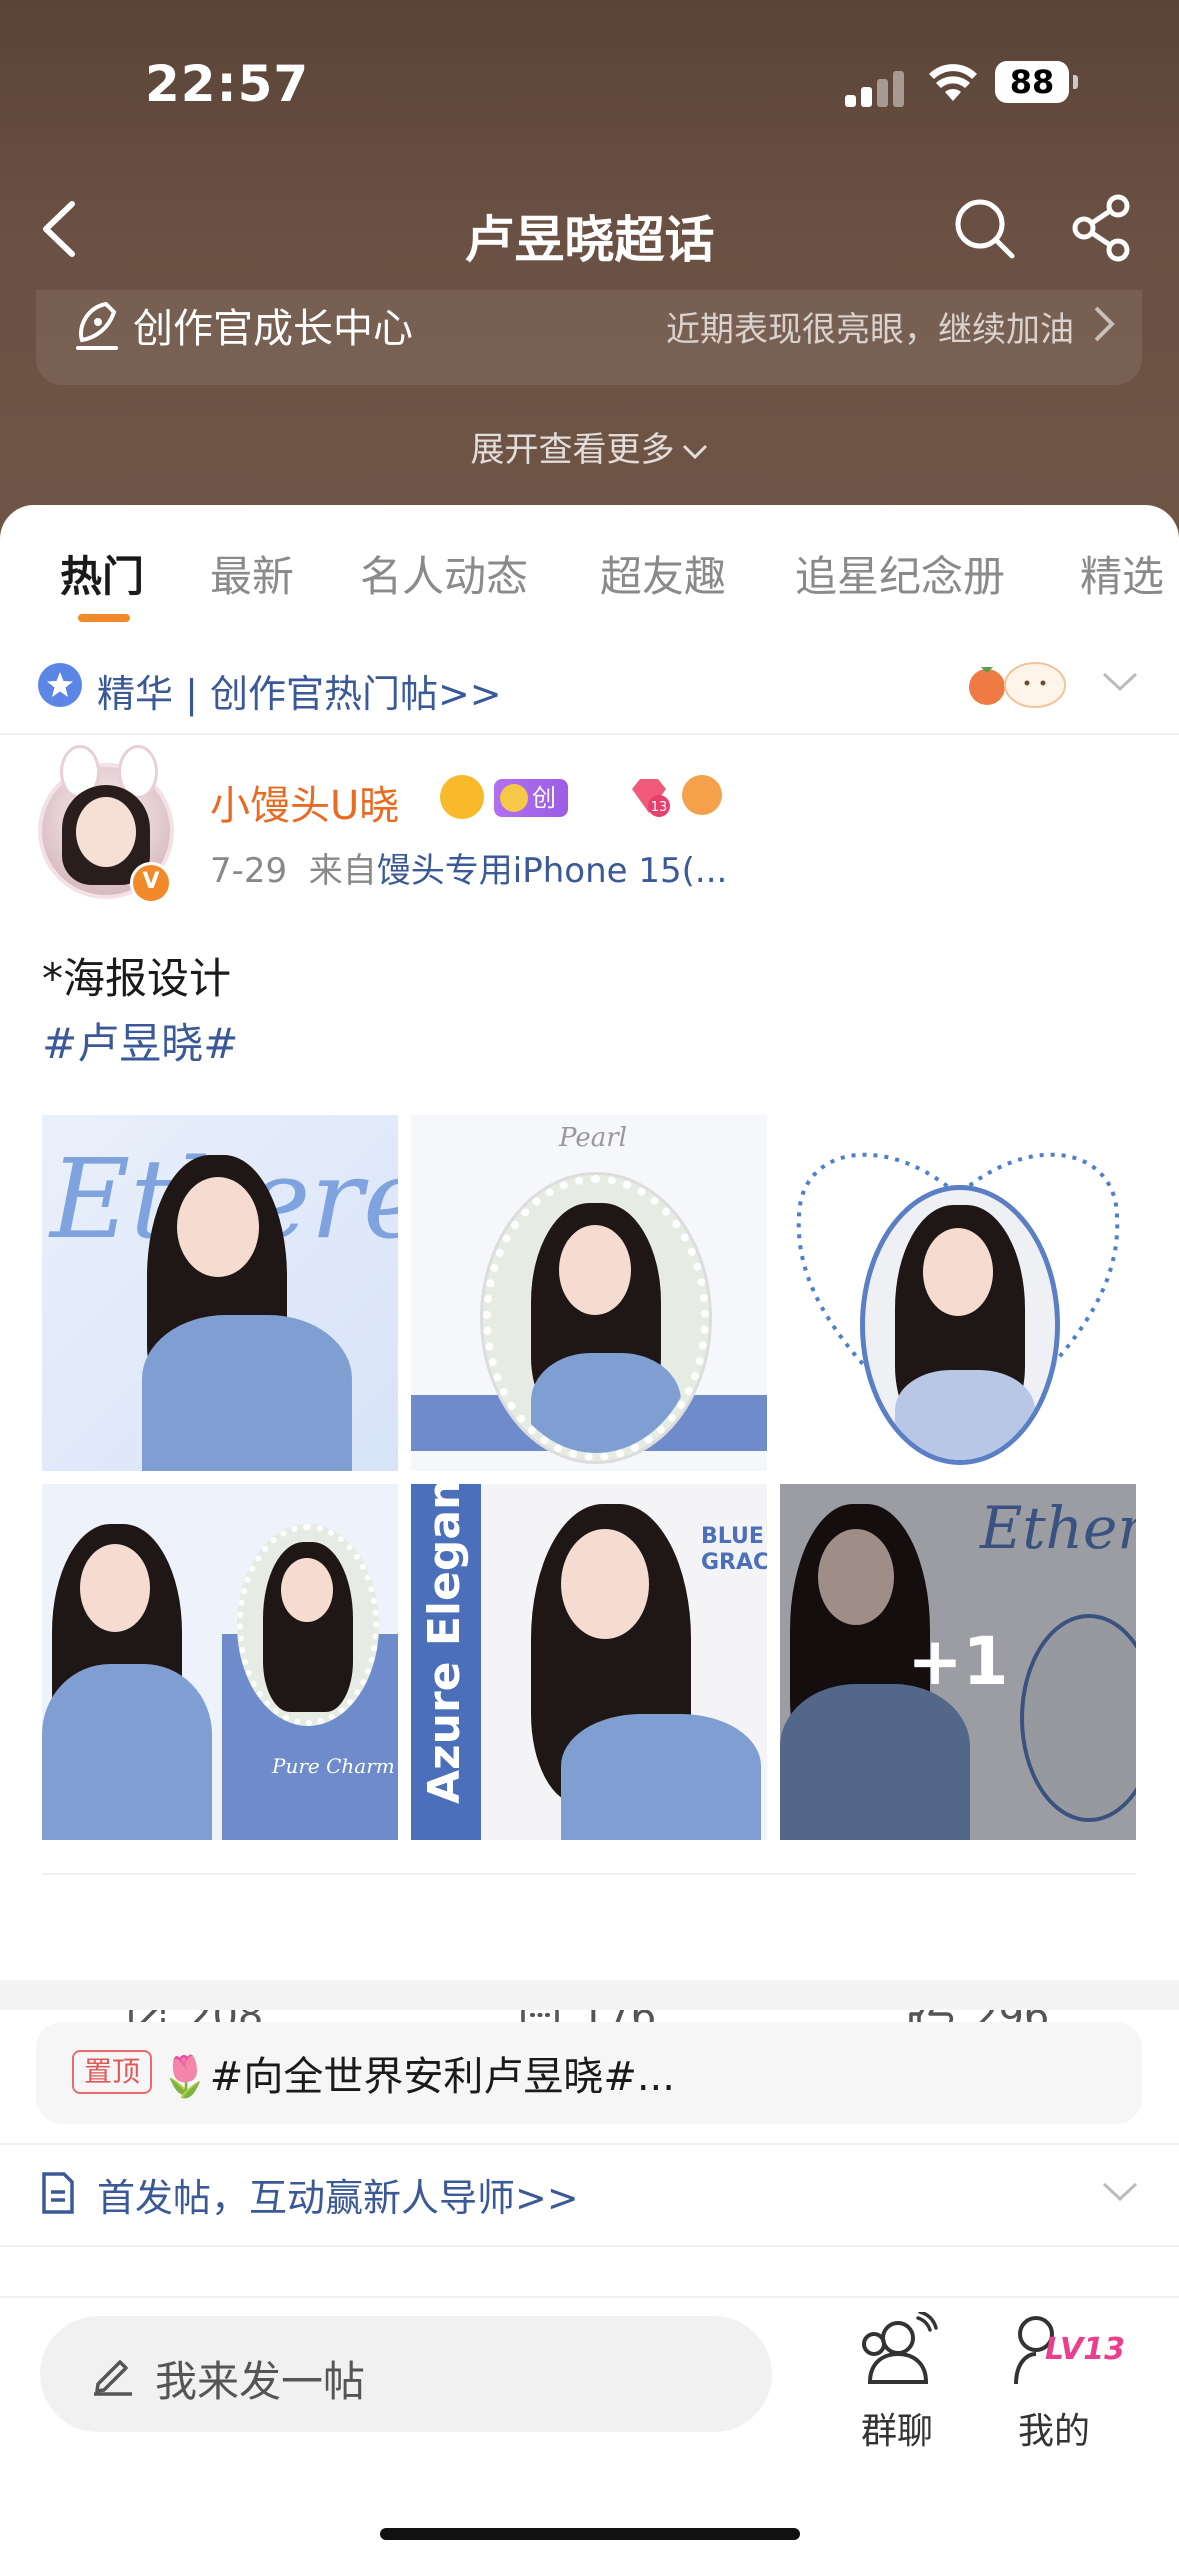 The image size is (1179, 2558). I want to click on tab-active-indicator, so click(104, 618).